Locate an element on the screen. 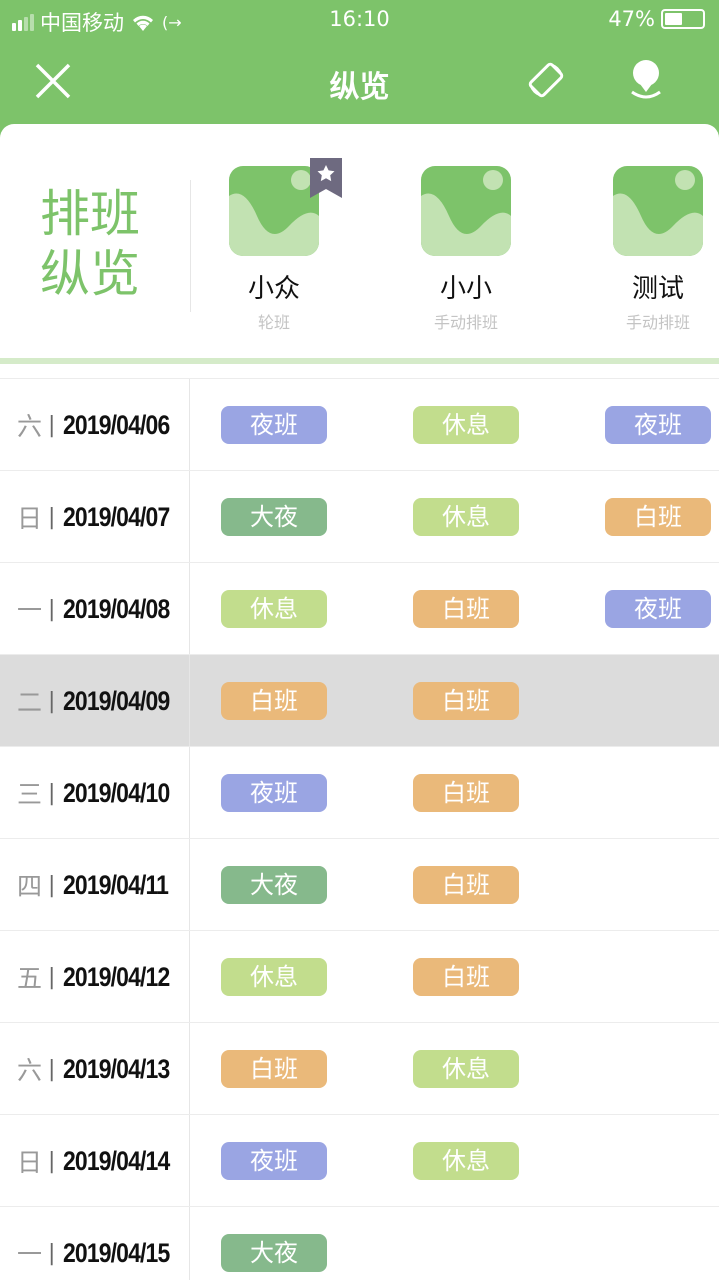 The image size is (719, 1280). date-cell: 四 | 2019/04/11 is located at coordinates (95, 885).